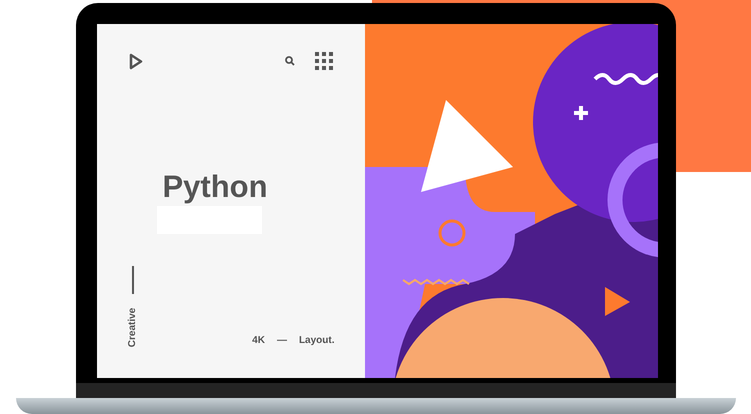 The height and width of the screenshot is (414, 751). Describe the element at coordinates (258, 341) in the screenshot. I see `footer-text: 4K` at that location.